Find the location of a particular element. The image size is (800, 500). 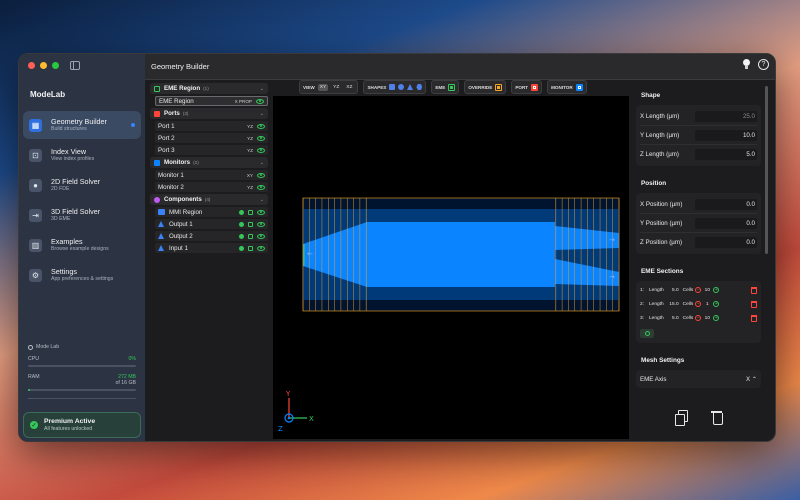

z-position-row: Z Position (µm) 0.0 is located at coordinates (698, 242).